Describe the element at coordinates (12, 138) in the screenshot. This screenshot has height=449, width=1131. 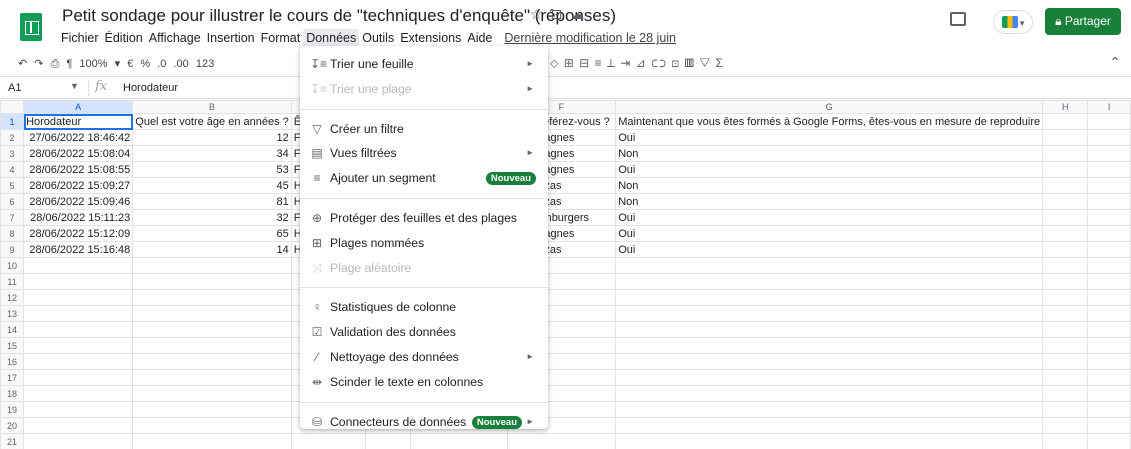
I see `row-header: 2` at that location.